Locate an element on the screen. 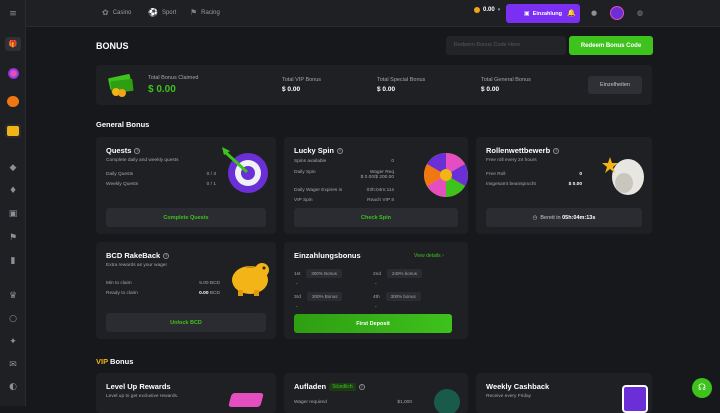 The width and height of the screenshot is (720, 413). levelup-title: Level Up Rewards is located at coordinates (138, 386).